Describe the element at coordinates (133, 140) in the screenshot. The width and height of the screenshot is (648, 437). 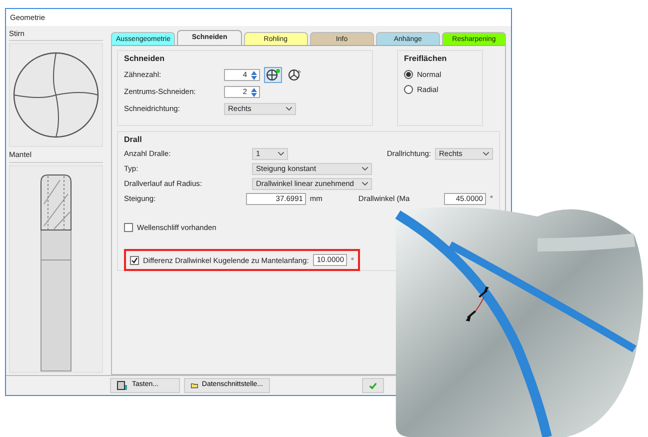
I see `group-title: Drall` at that location.